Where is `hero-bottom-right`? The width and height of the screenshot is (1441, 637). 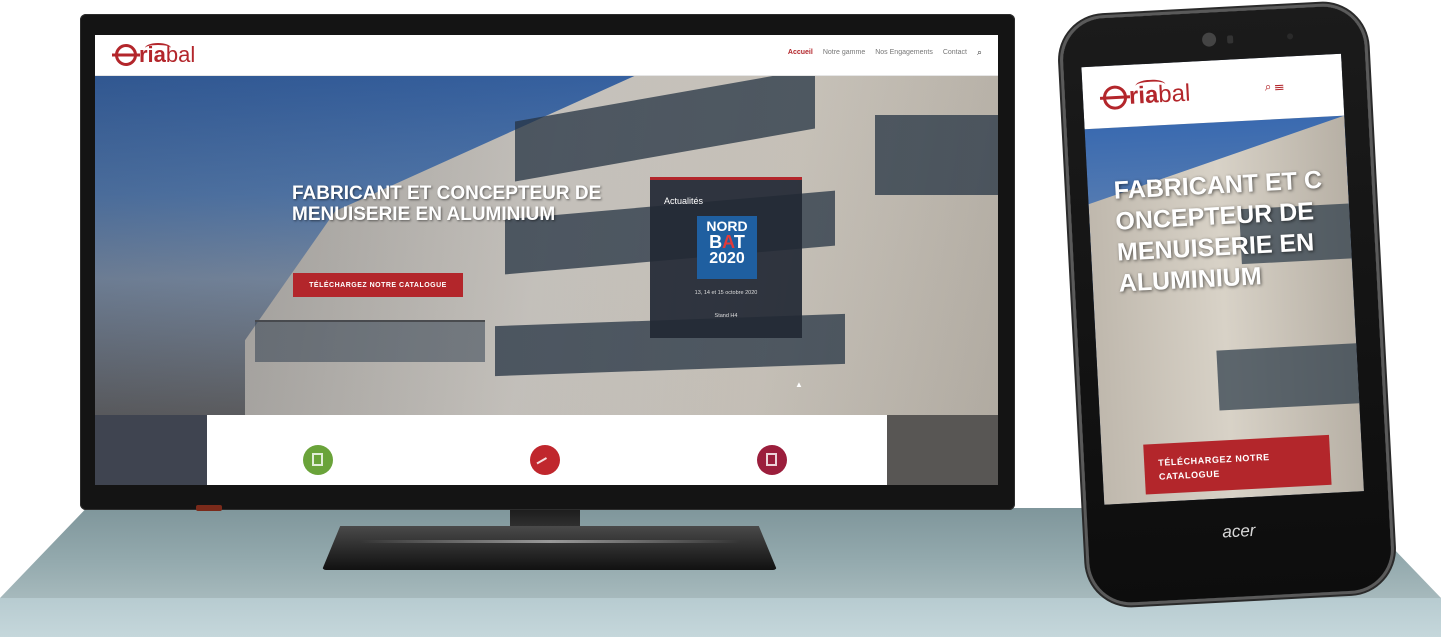 hero-bottom-right is located at coordinates (942, 450).